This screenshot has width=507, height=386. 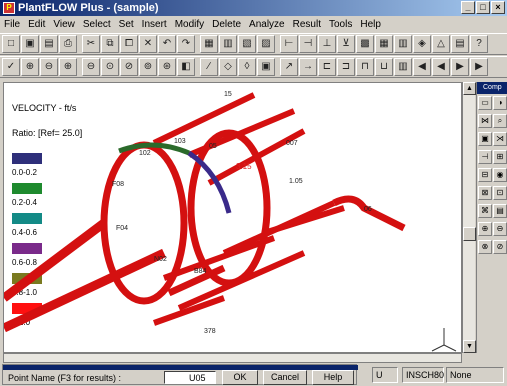 I want to click on menu-delete: Delete, so click(x=226, y=24).